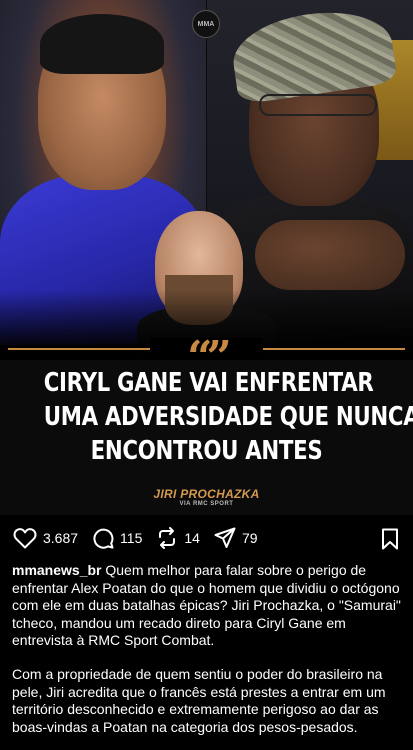 The image size is (413, 750). I want to click on brand-logo-icon: MMA, so click(206, 24).